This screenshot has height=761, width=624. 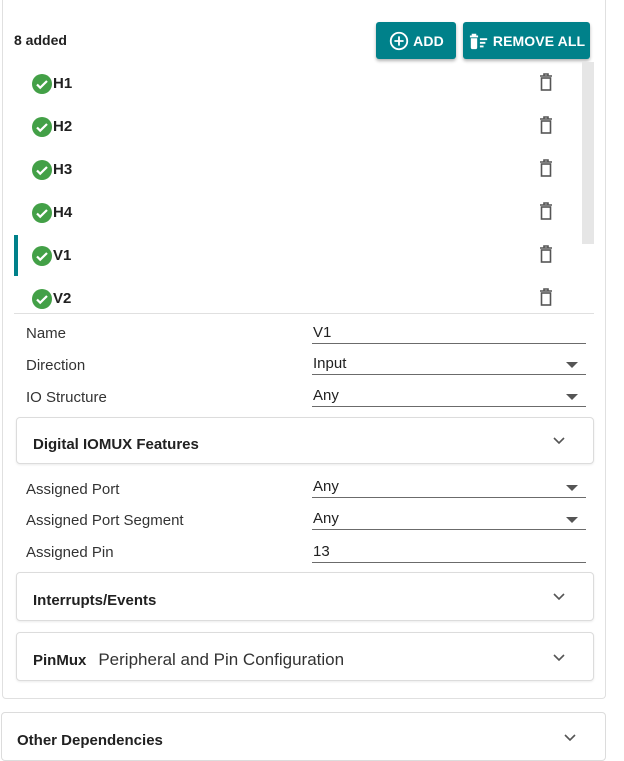 What do you see at coordinates (46, 333) in the screenshot?
I see `name-label: Name` at bounding box center [46, 333].